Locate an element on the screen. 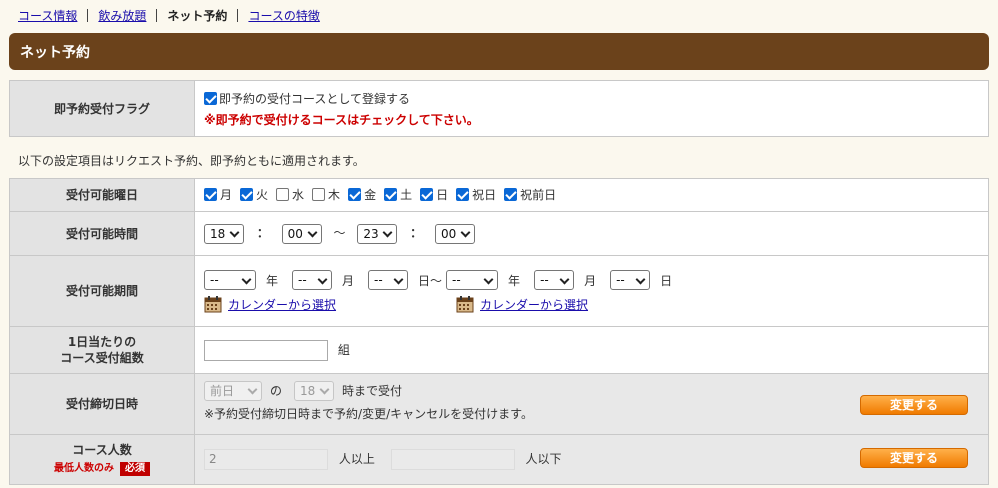 The height and width of the screenshot is (488, 998). required-badge: 必須 is located at coordinates (135, 469).